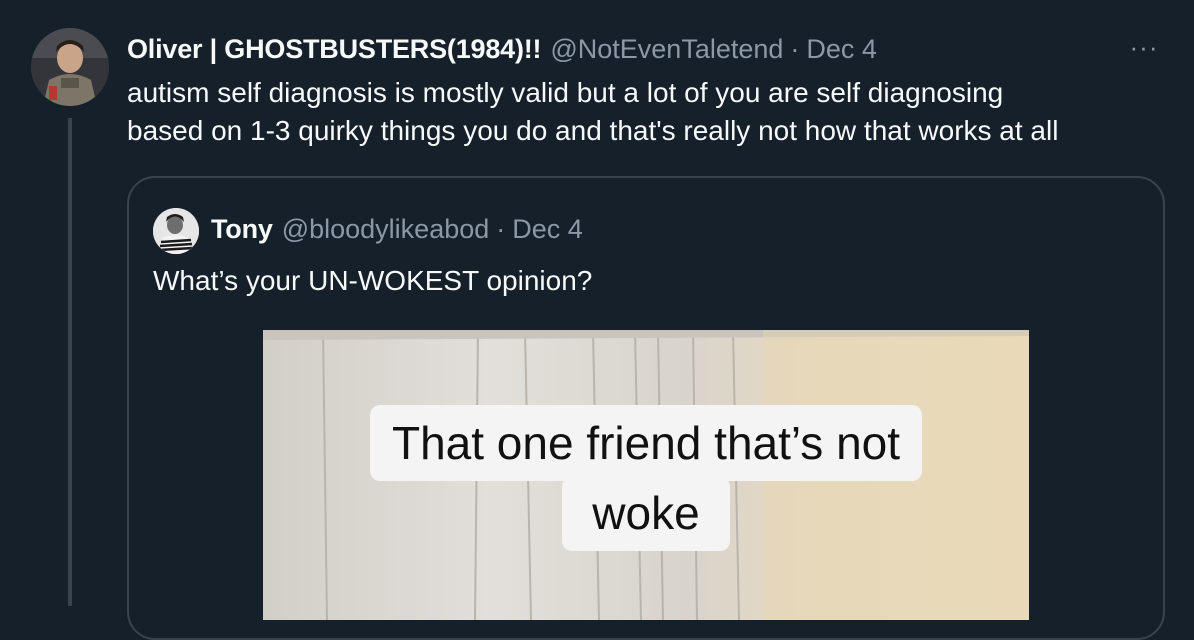 The height and width of the screenshot is (640, 1194). What do you see at coordinates (70, 362) in the screenshot?
I see `thread-line` at bounding box center [70, 362].